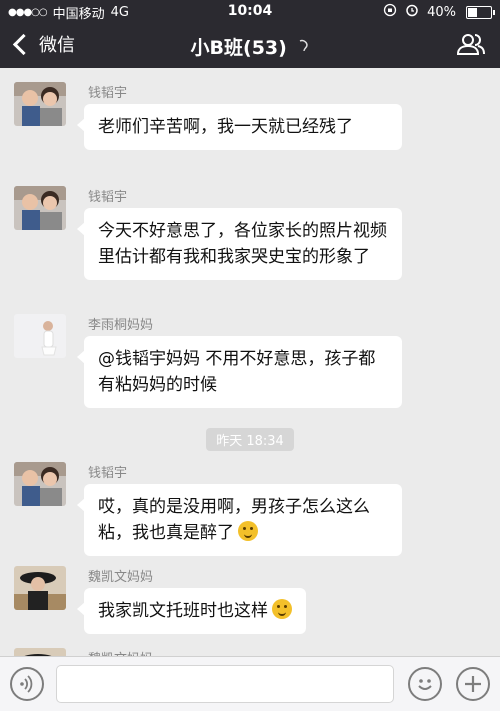 The width and height of the screenshot is (500, 711). What do you see at coordinates (183, 611) in the screenshot?
I see `message-text: 我家凯文托班时也这样` at bounding box center [183, 611].